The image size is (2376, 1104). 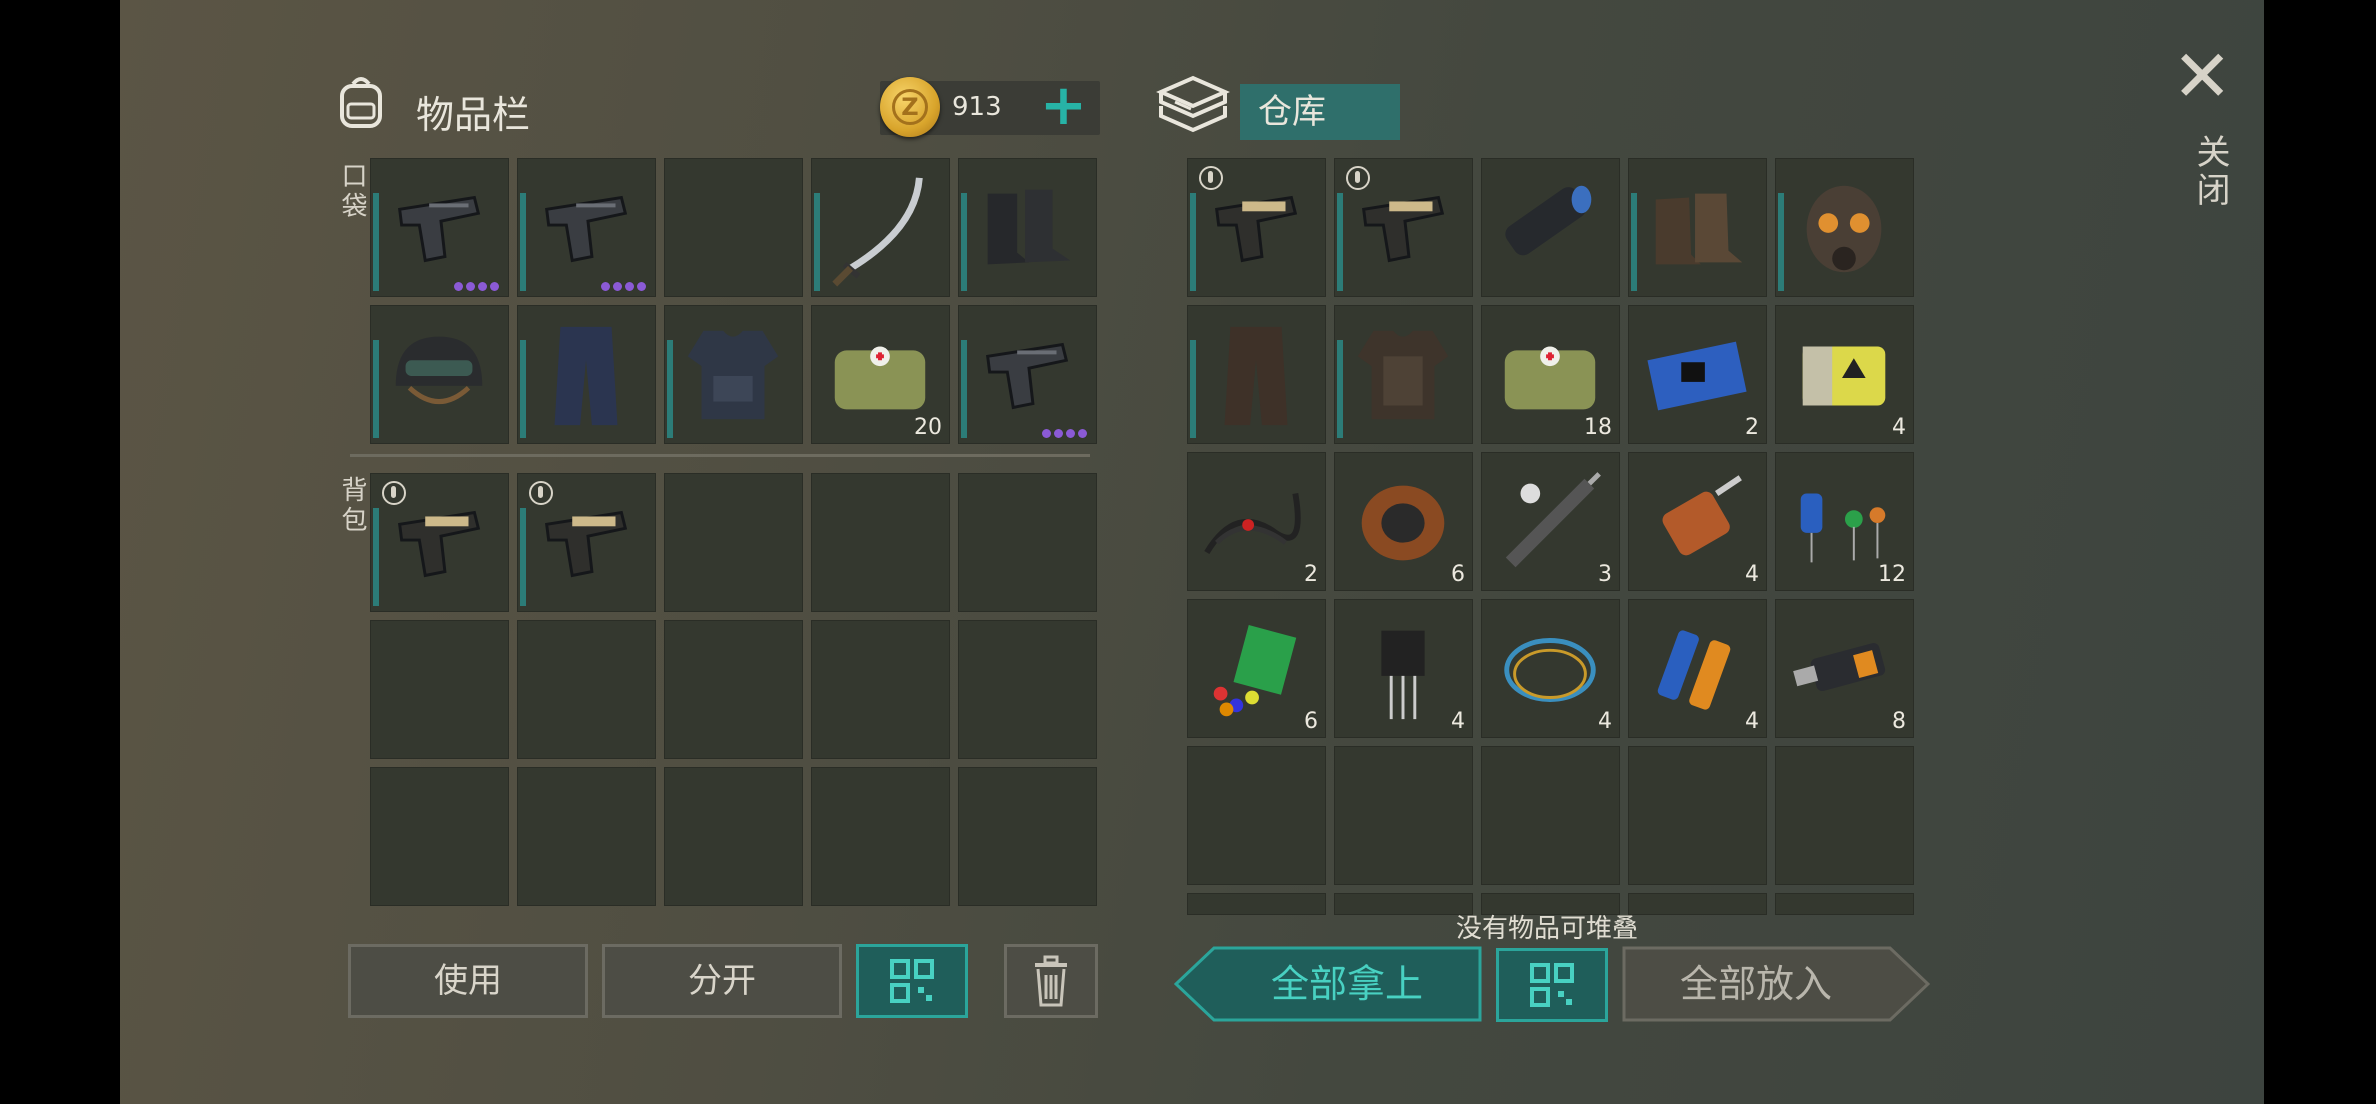 I want to click on put-all-button: 全部放入, so click(x=1776, y=984).